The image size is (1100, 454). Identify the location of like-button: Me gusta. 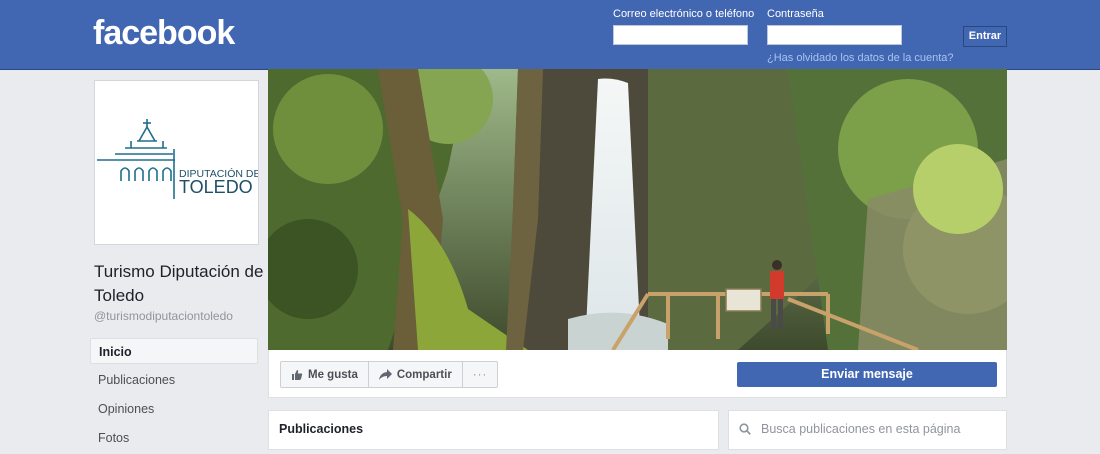
(325, 374).